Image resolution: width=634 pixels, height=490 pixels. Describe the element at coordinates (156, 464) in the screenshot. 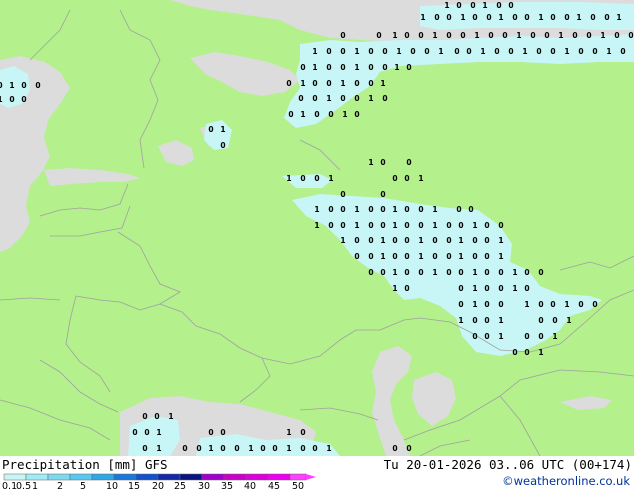

I see `legend-model: GFS` at that location.